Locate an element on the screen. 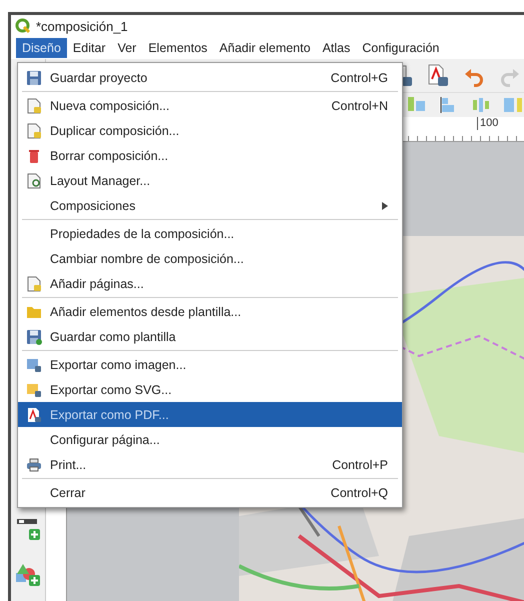 This screenshot has width=524, height=601. distribute-icon is located at coordinates (481, 105).